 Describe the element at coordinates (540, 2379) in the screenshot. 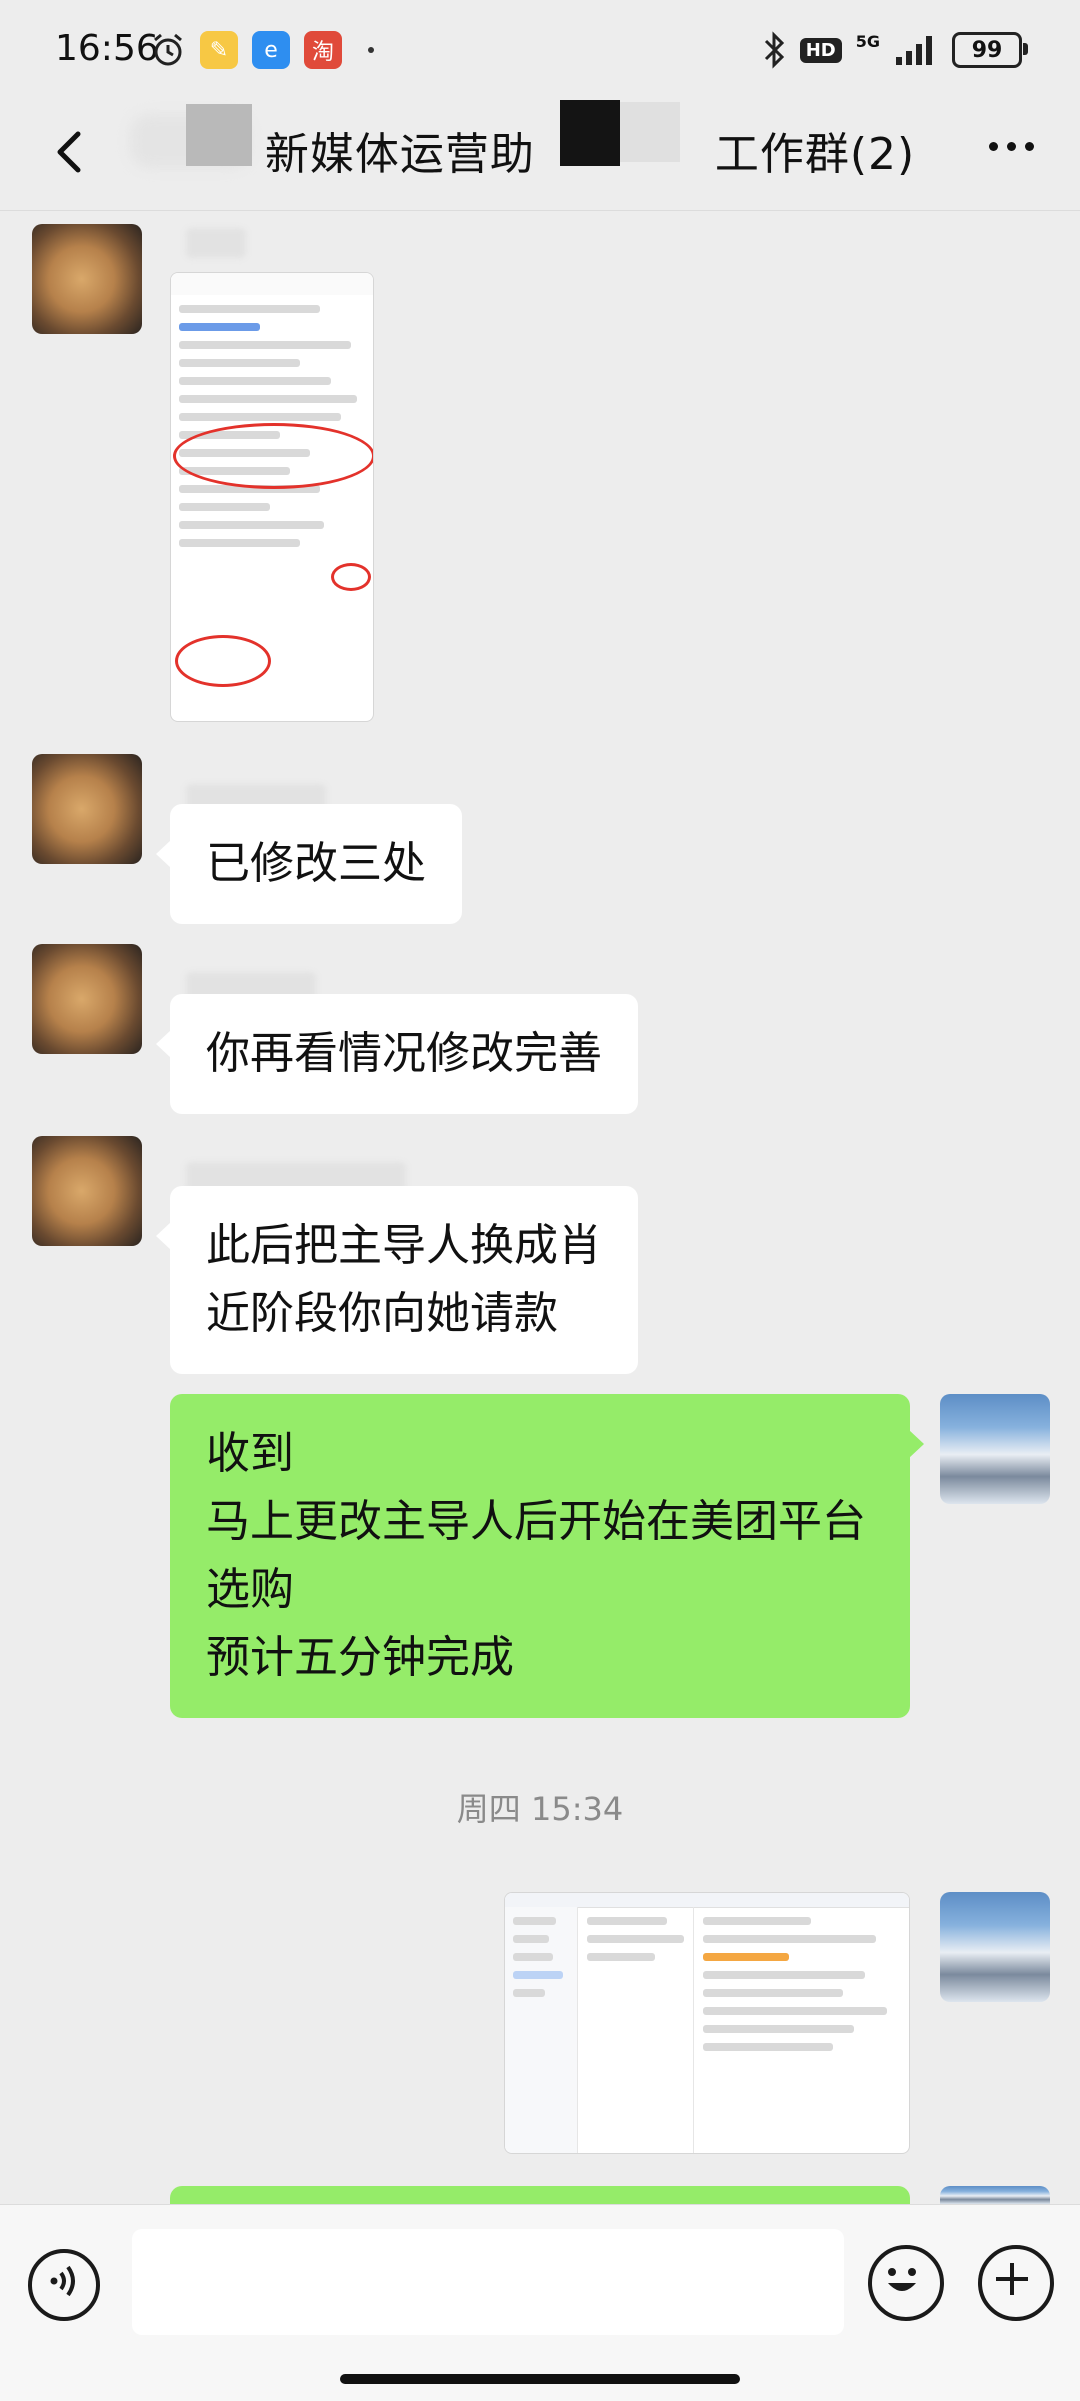

I see `home-indicator` at that location.